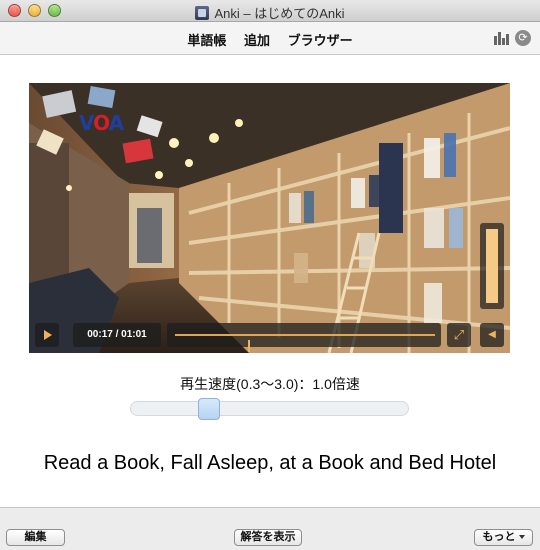 Image resolution: width=540 pixels, height=550 pixels. I want to click on mute-button: ◀, so click(492, 335).